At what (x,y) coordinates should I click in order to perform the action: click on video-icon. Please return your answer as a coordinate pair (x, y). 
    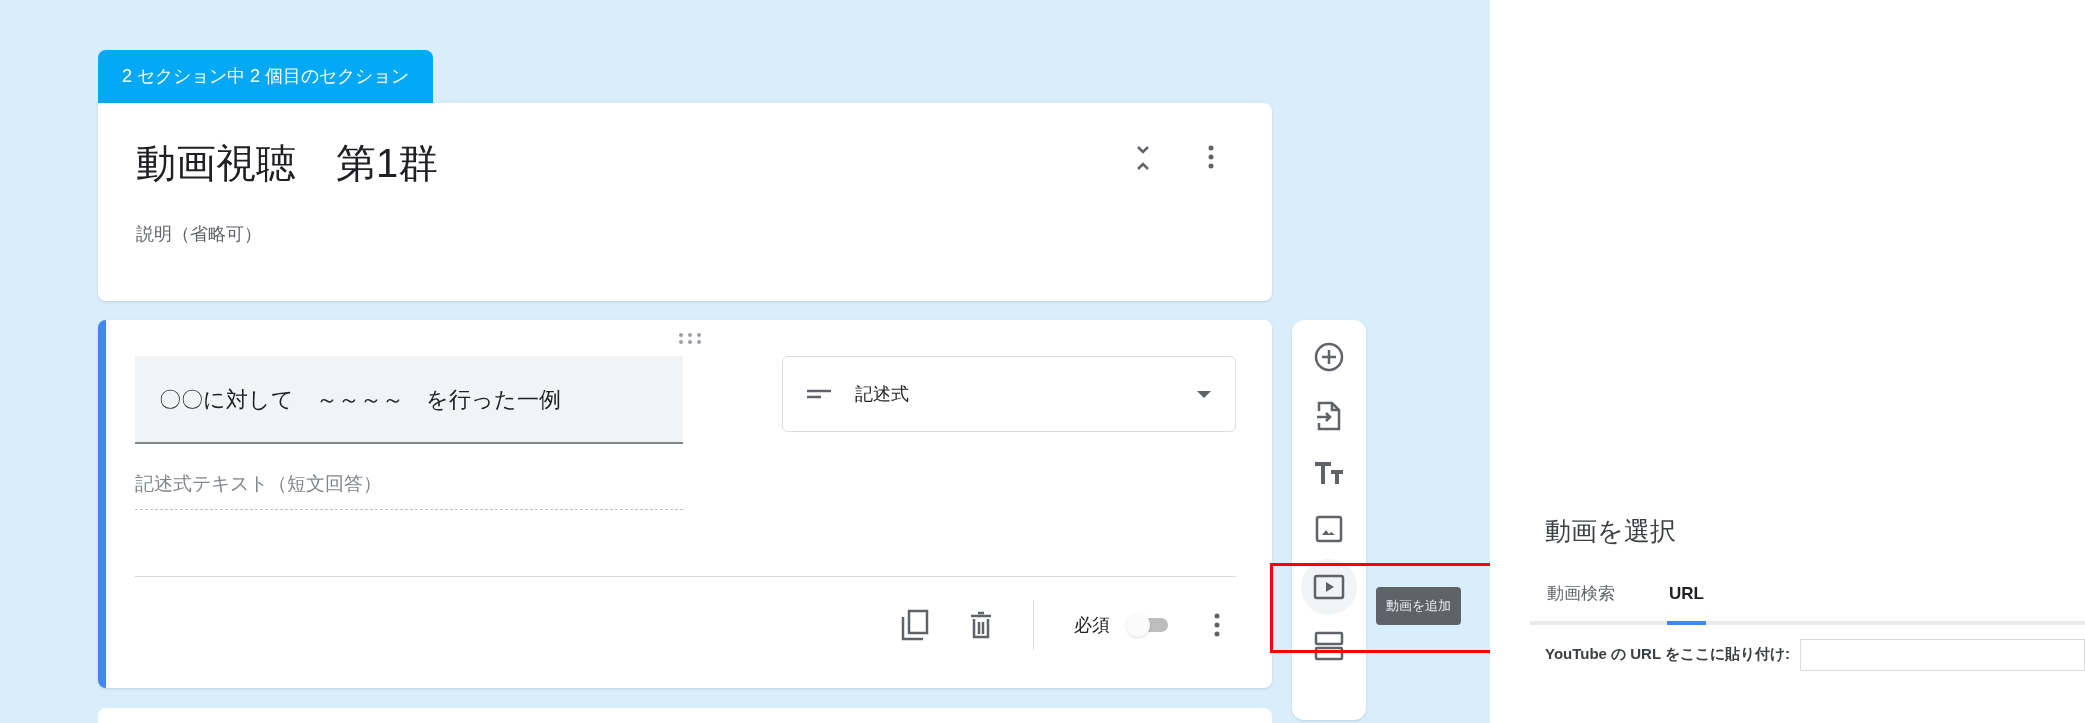
    Looking at the image, I should click on (1329, 587).